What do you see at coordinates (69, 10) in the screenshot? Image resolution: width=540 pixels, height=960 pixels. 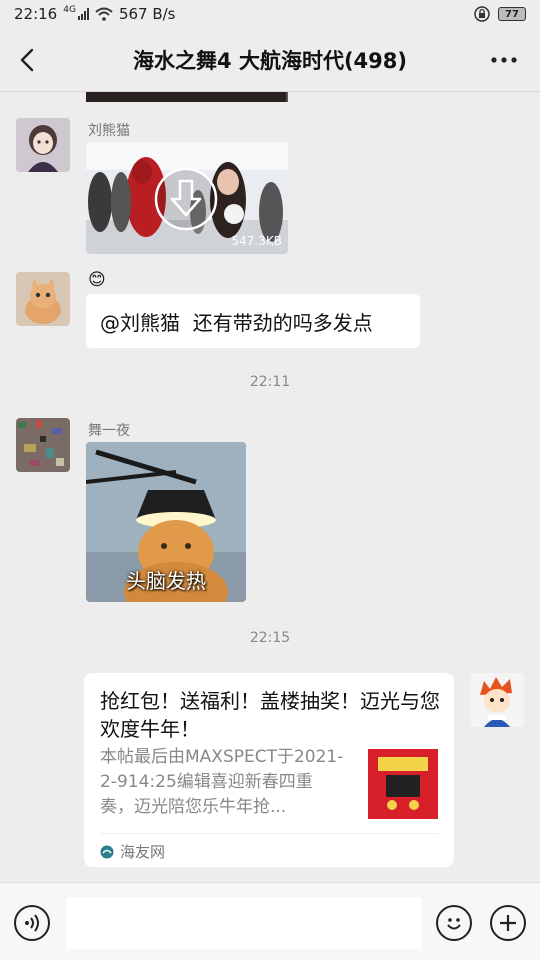 I see `network-type: 4G` at bounding box center [69, 10].